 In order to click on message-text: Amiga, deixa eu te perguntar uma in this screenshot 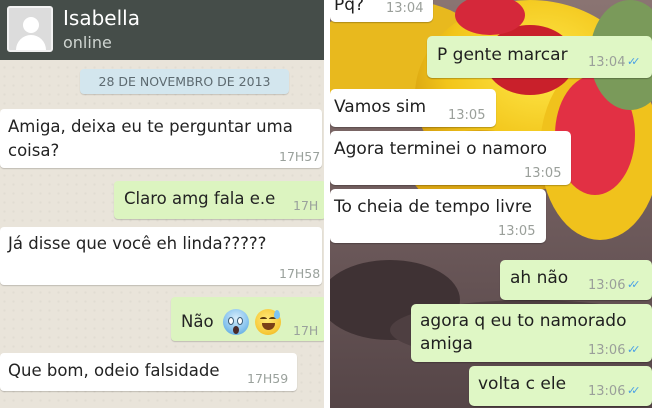, I will do `click(150, 126)`.